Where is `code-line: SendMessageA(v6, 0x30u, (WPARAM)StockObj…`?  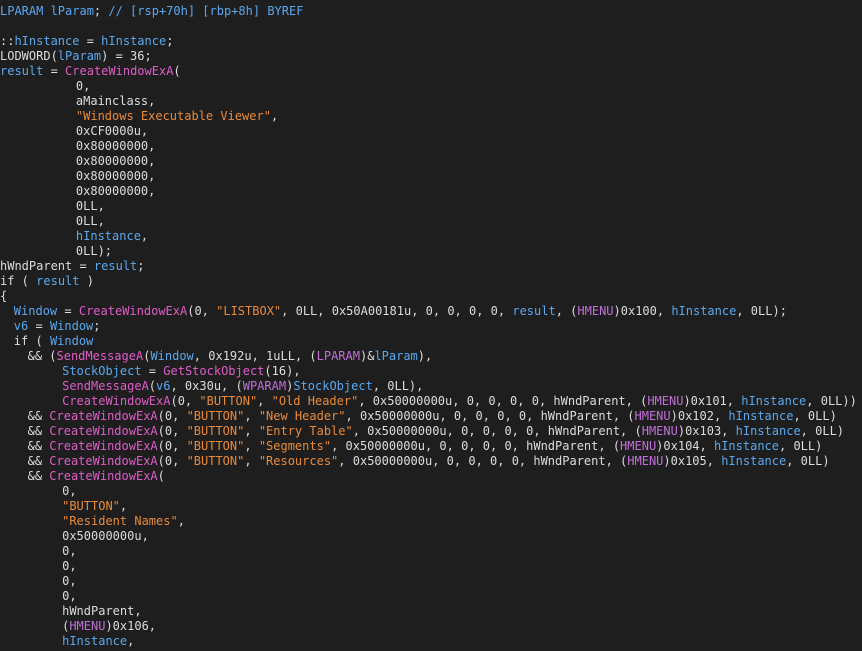 code-line: SendMessageA(v6, 0x30u, (WPARAM)StockObj… is located at coordinates (242, 386).